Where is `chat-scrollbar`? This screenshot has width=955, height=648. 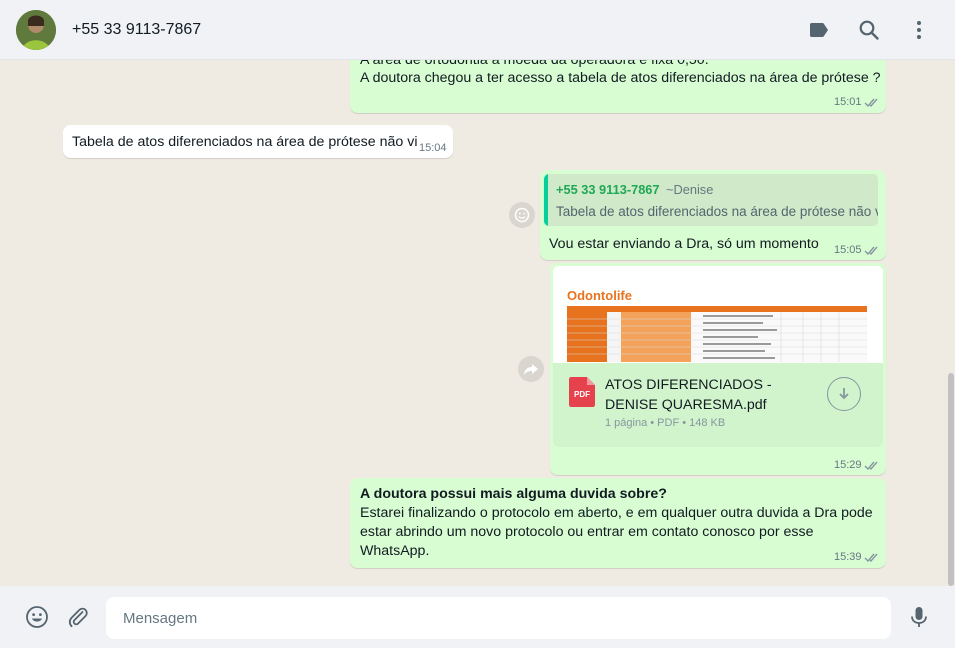
chat-scrollbar is located at coordinates (951, 479).